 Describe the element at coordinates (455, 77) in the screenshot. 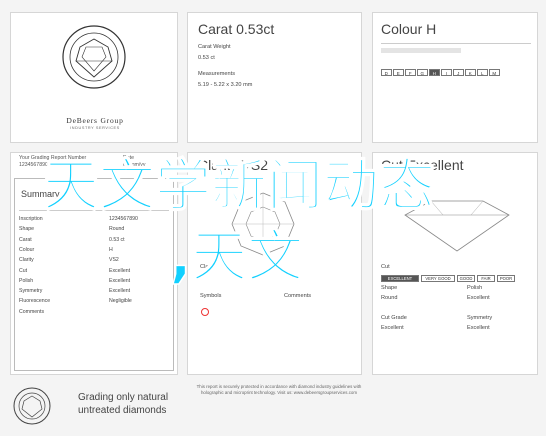

I see `colour-panel: Colour H DEFGHIJKLM` at that location.